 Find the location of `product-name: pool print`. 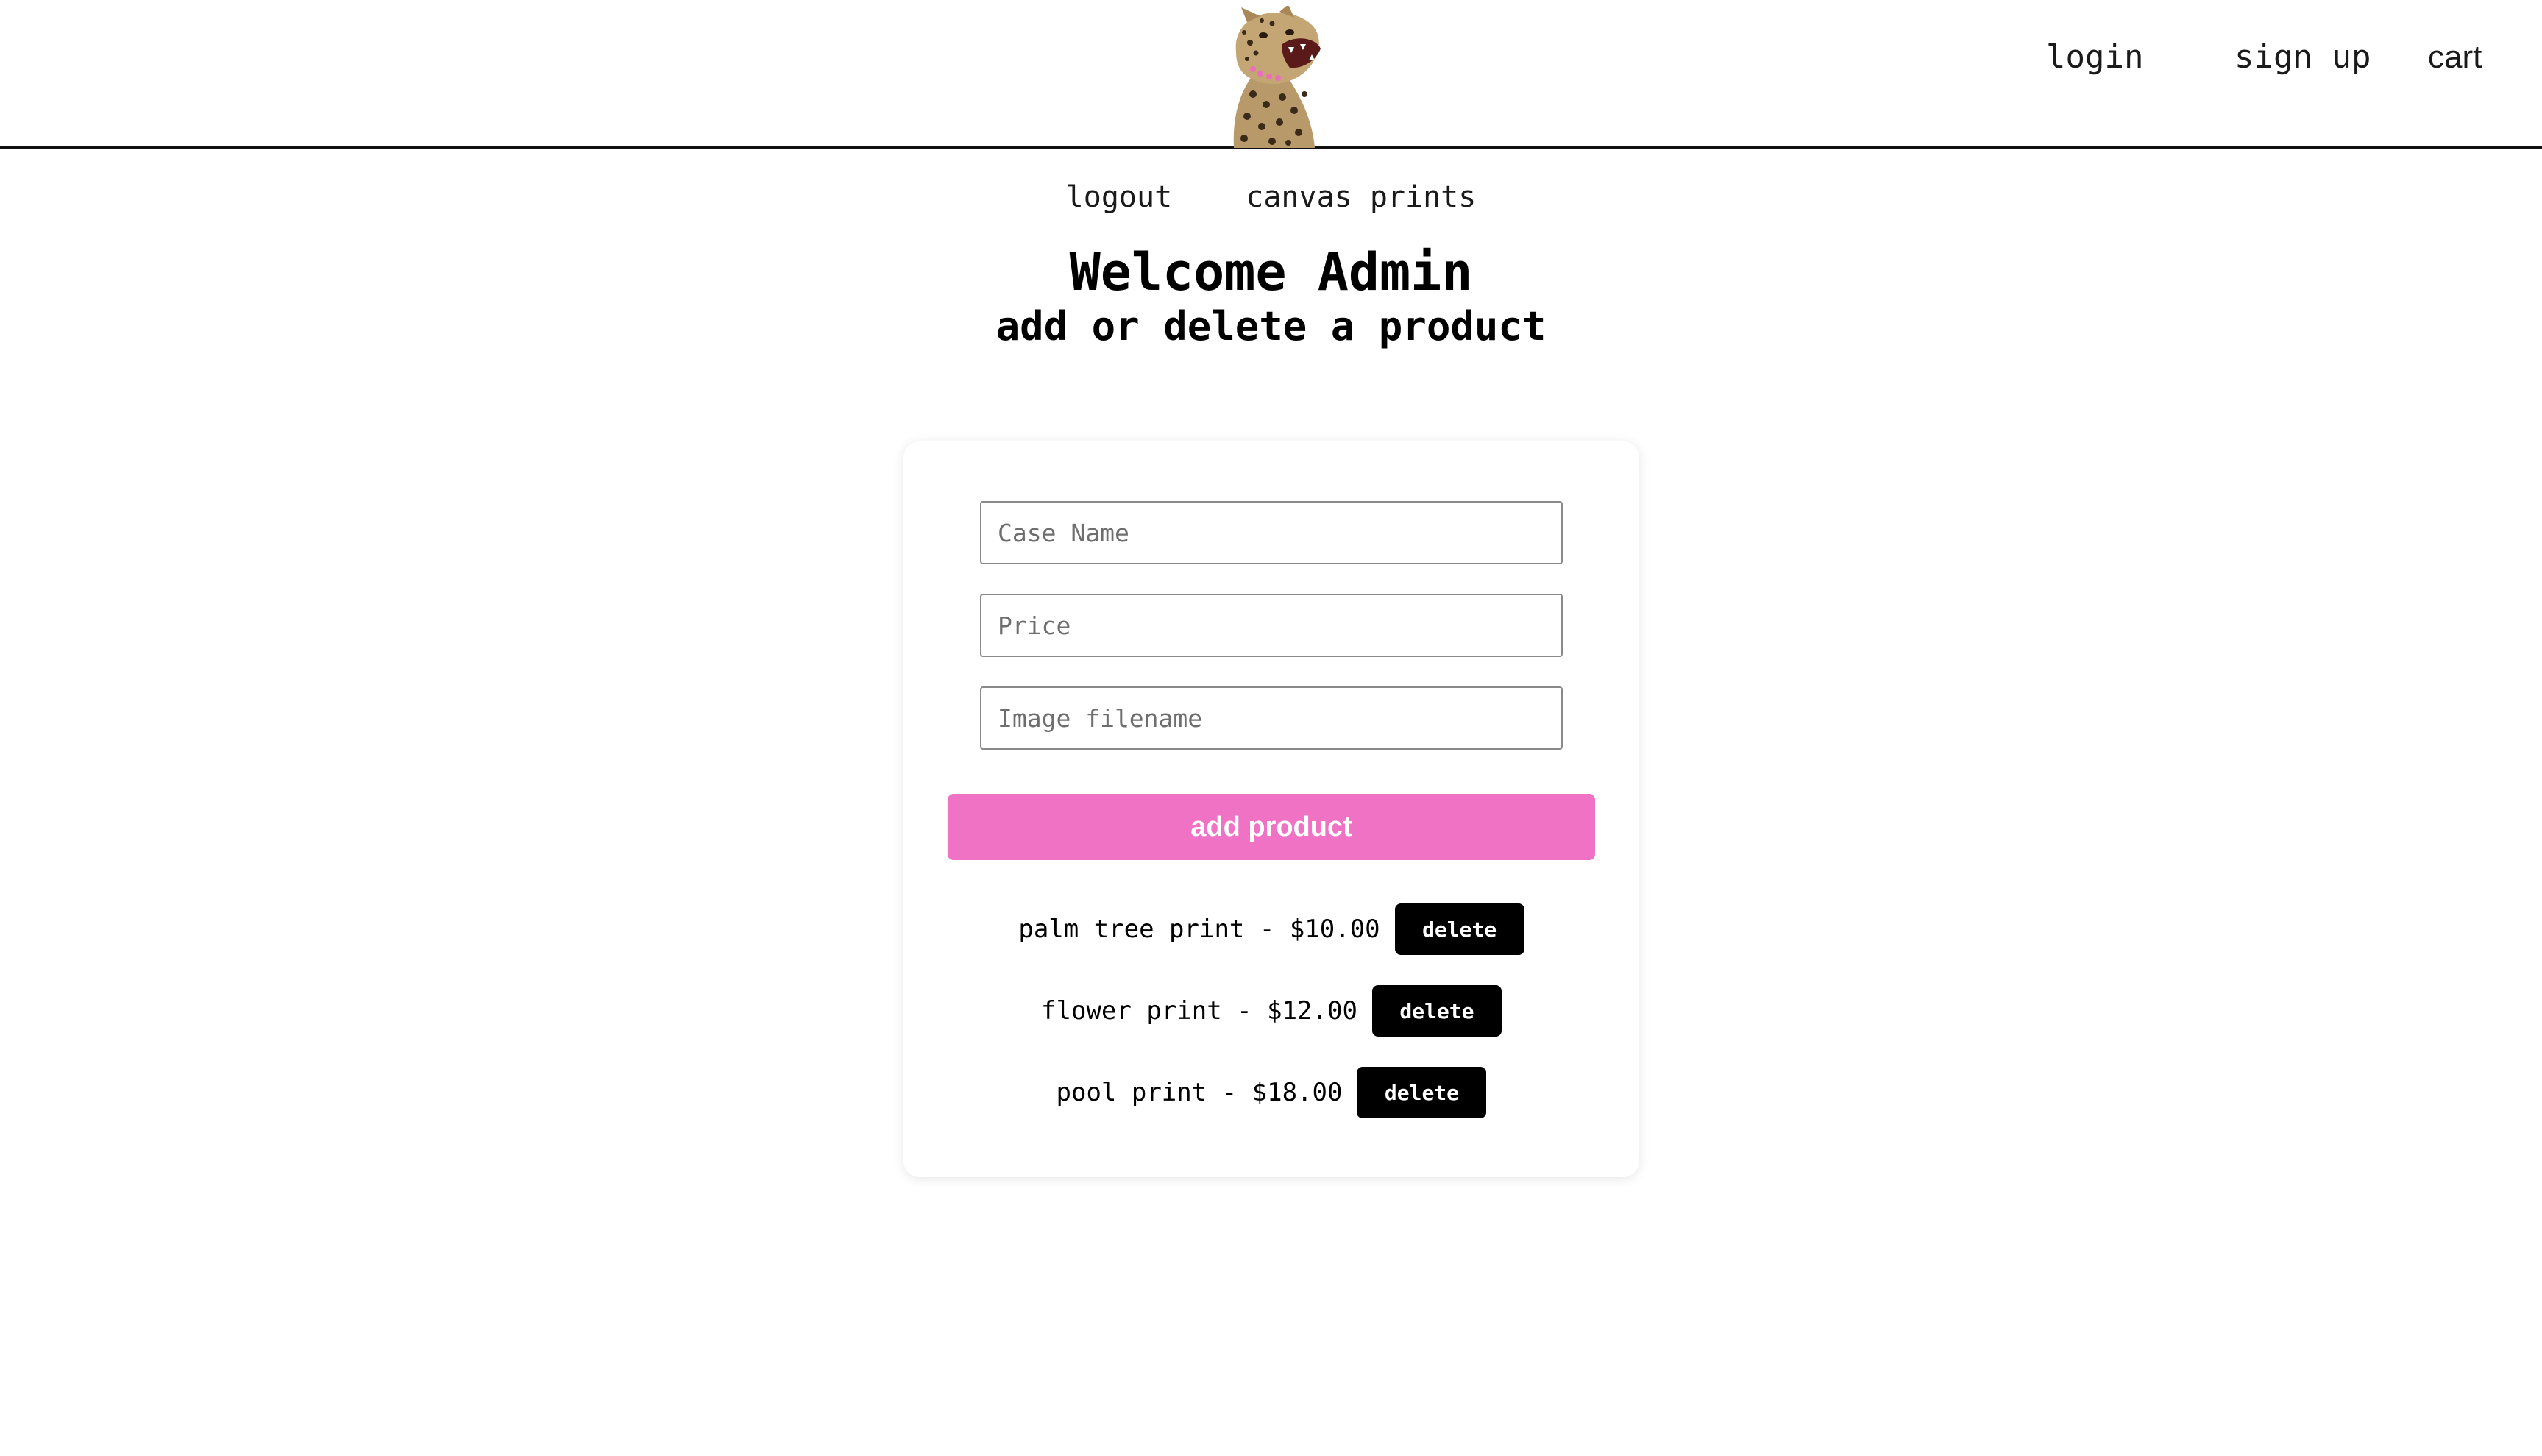

product-name: pool print is located at coordinates (1131, 1093).